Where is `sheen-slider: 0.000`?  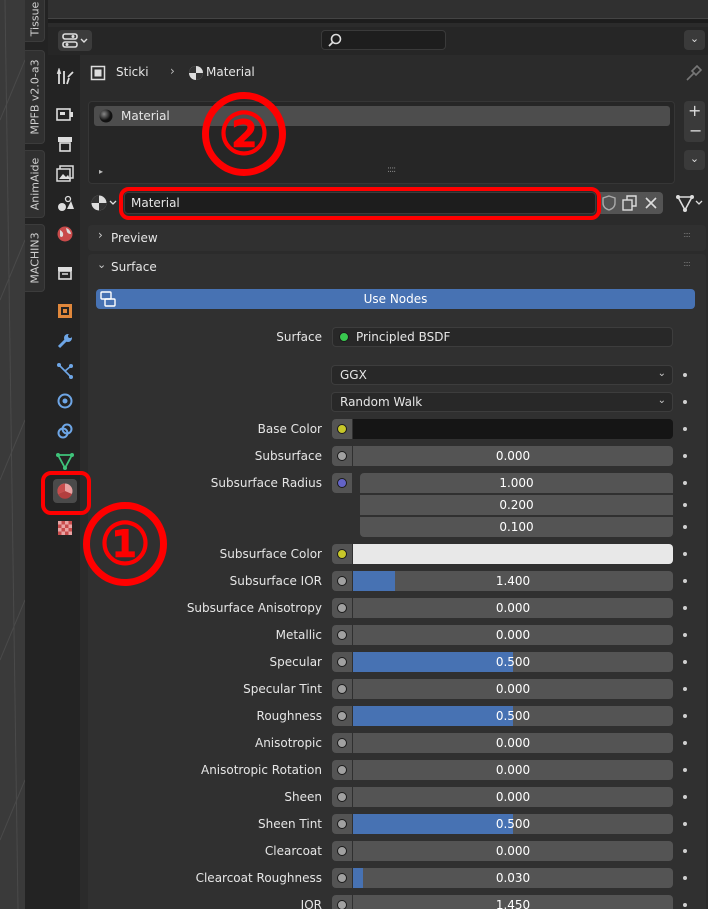
sheen-slider: 0.000 is located at coordinates (513, 797).